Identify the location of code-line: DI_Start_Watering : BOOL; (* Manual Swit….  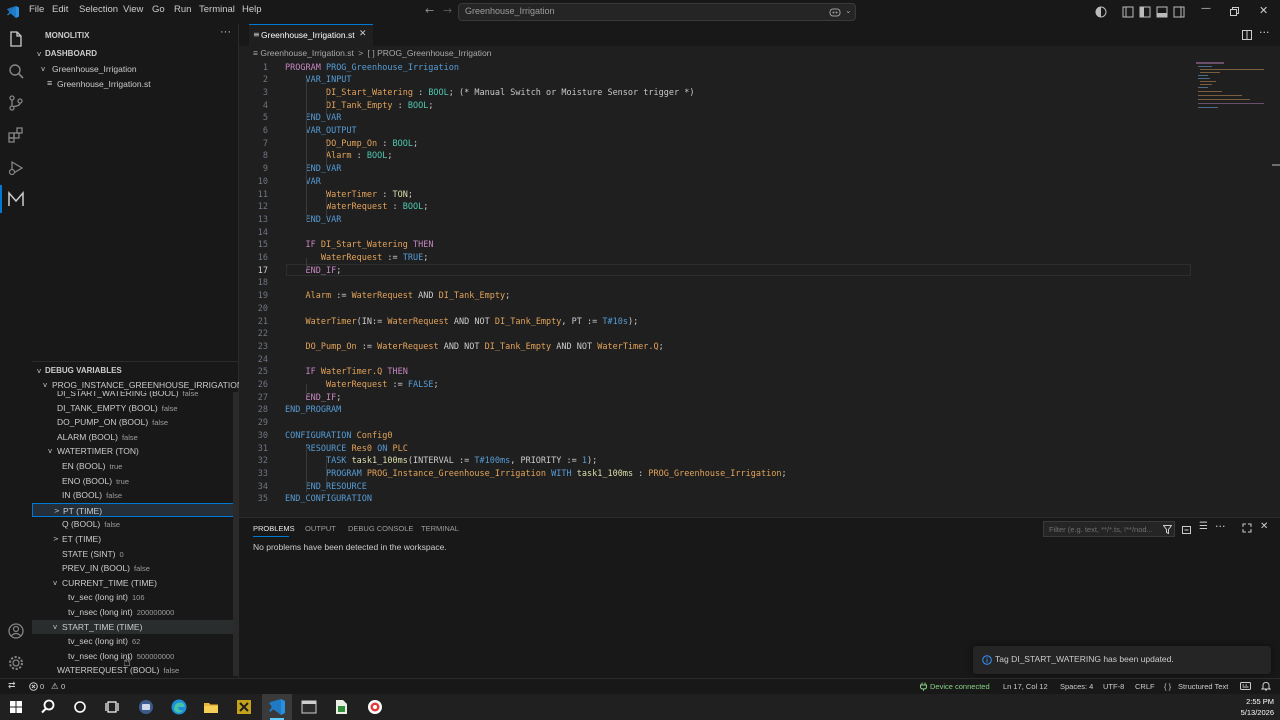
(490, 93).